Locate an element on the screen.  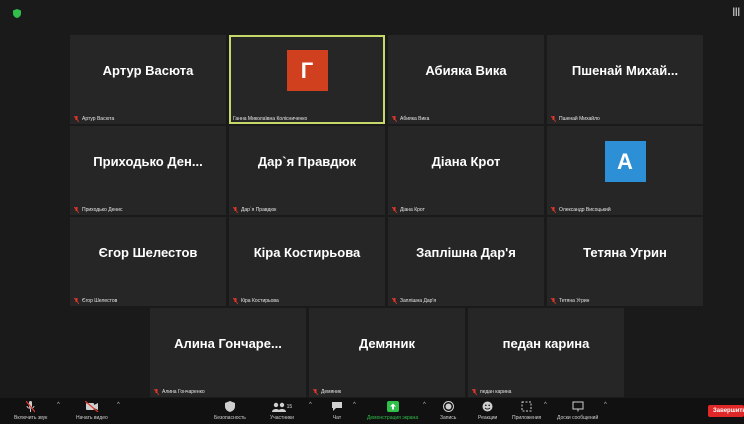
whiteboards-button: Доски сообщений is located at coordinates (577, 410).